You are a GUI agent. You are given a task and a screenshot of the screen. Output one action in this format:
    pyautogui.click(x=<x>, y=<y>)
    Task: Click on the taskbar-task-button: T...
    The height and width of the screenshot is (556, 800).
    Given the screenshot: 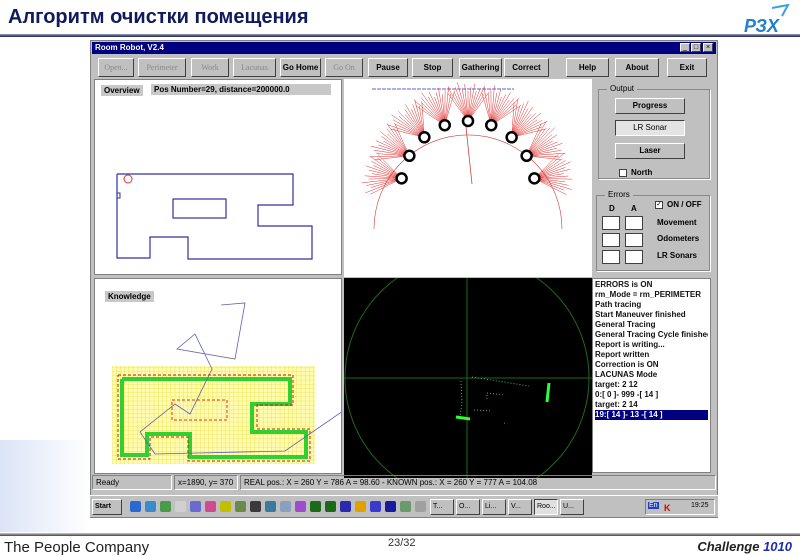 What is the action you would take?
    pyautogui.click(x=442, y=507)
    